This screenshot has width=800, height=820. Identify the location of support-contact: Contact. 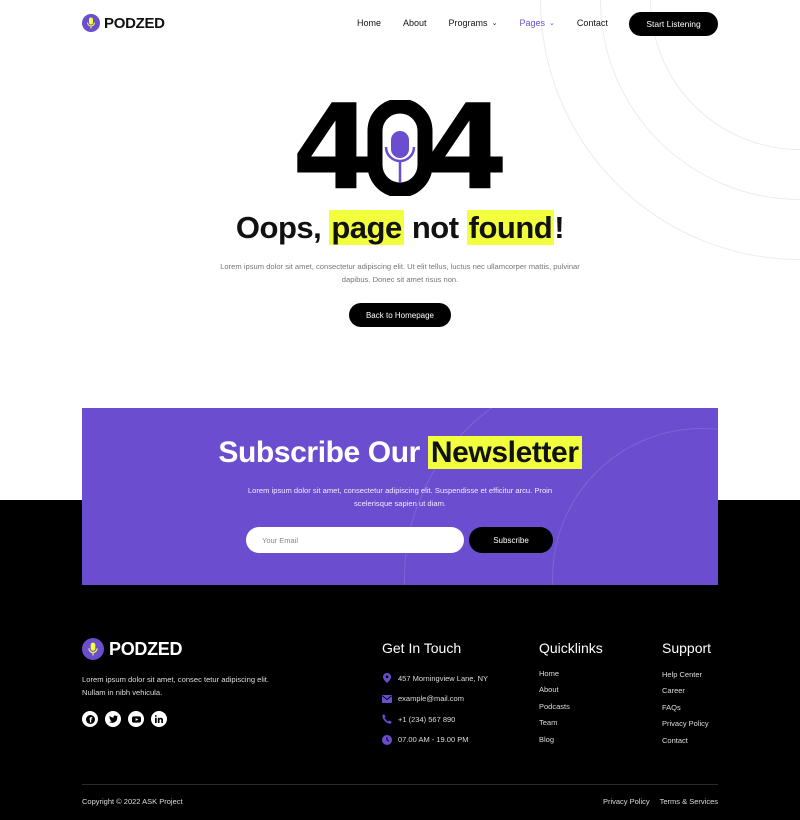
(685, 740).